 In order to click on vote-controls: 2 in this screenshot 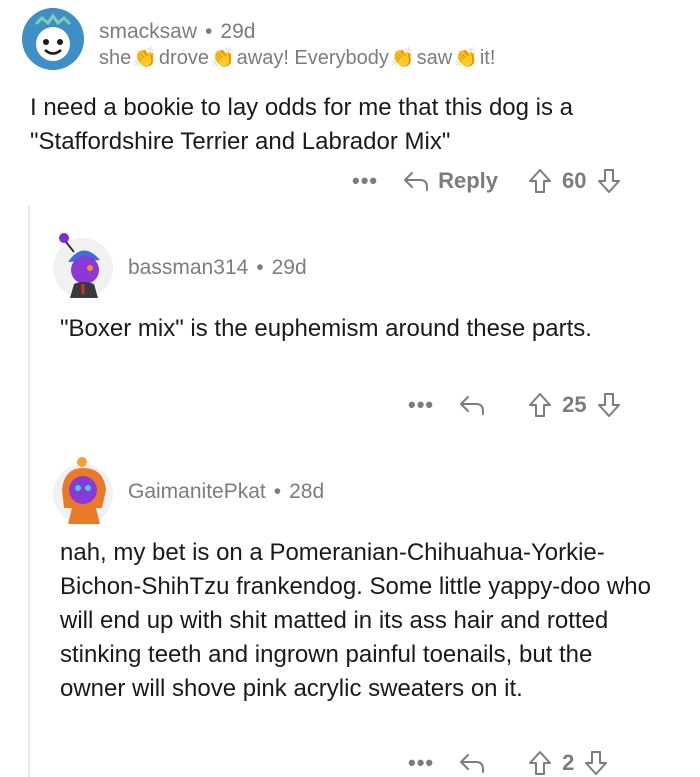, I will do `click(568, 763)`.